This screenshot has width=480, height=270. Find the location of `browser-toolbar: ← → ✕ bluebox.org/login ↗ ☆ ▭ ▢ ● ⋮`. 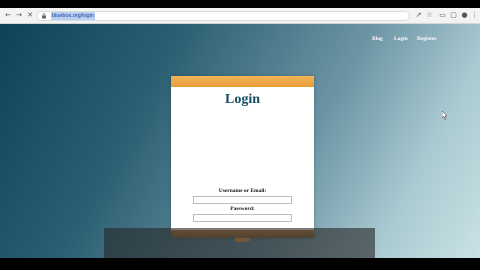

browser-toolbar: ← → ✕ bluebox.org/login ↗ ☆ ▭ ▢ ● ⋮ is located at coordinates (240, 16).